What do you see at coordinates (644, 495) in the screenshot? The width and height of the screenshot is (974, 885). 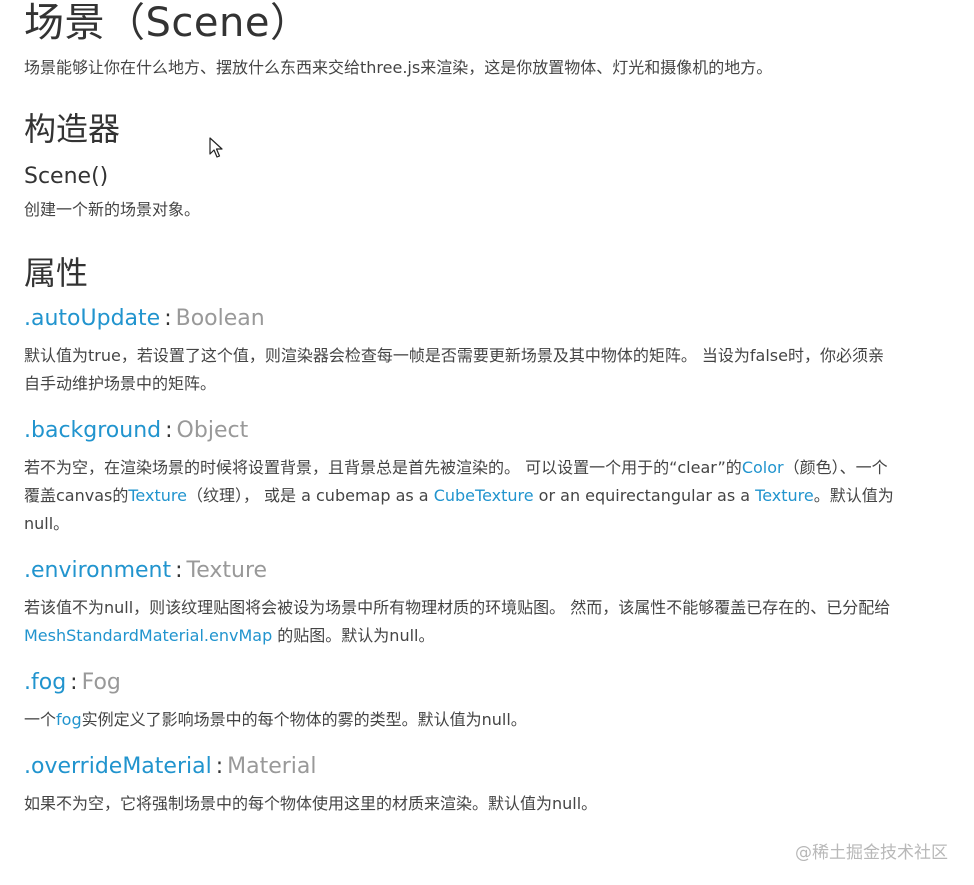 I see `text-segment: or an equirectangular as a` at bounding box center [644, 495].